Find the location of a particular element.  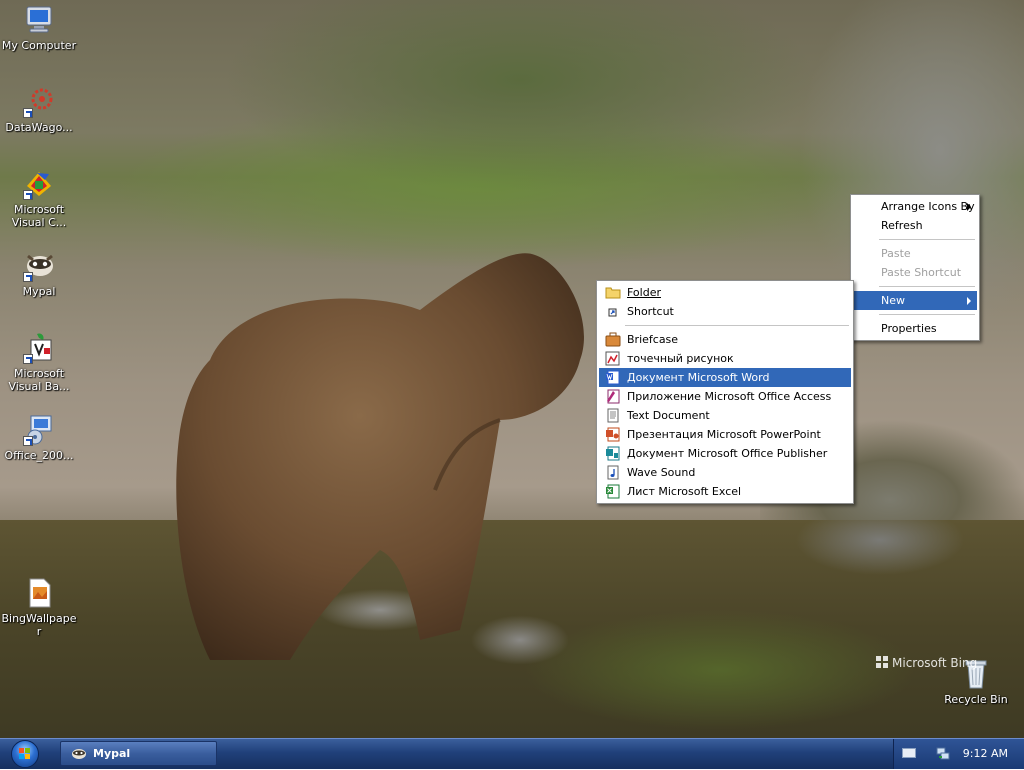

shortcut-icon is located at coordinates (613, 311).